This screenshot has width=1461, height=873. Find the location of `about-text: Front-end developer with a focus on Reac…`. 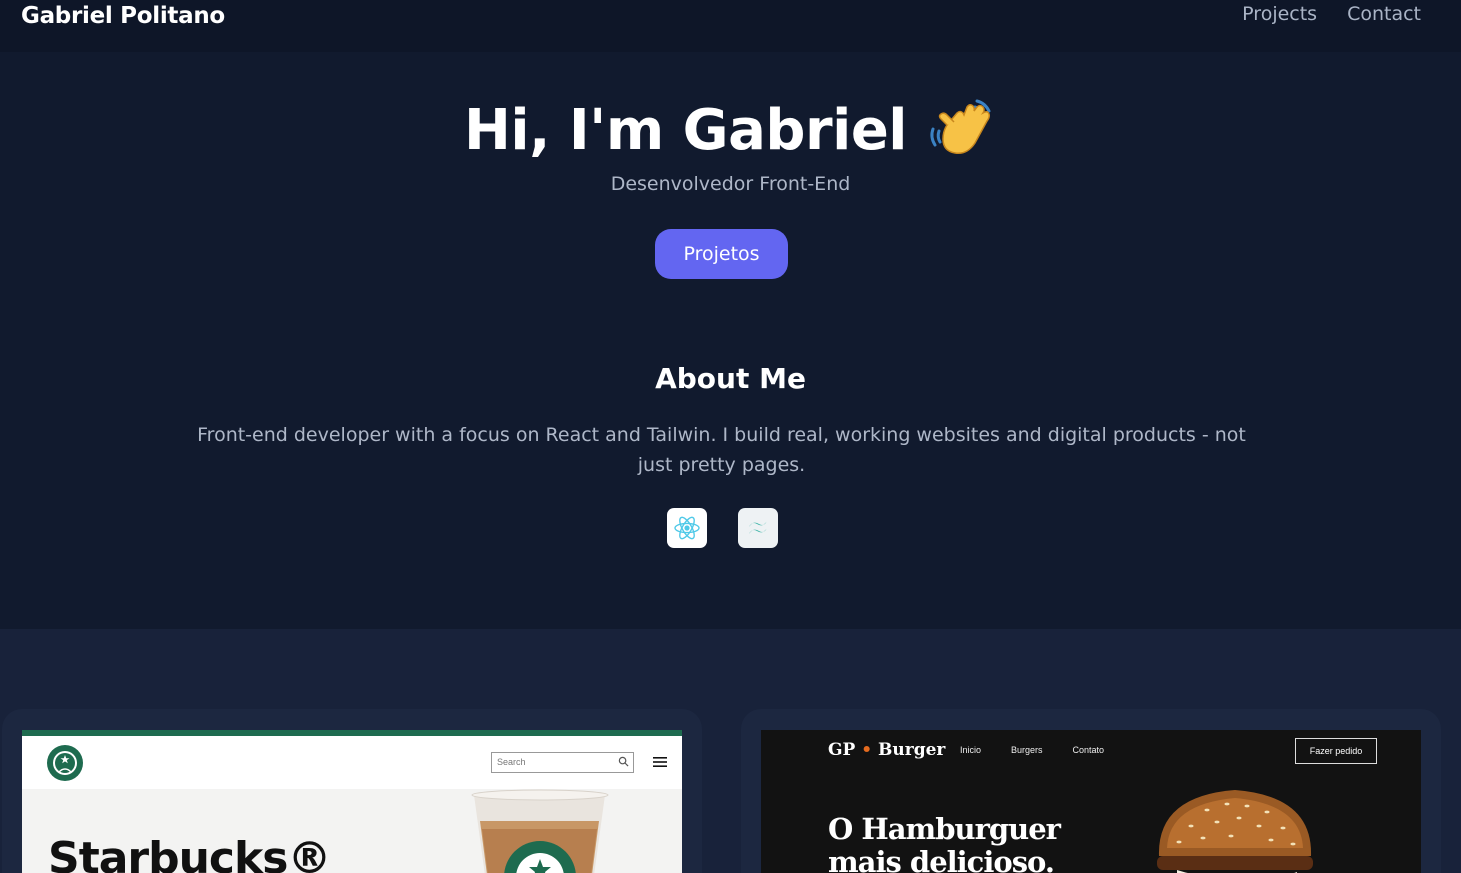

about-text: Front-end developer with a focus on Reac… is located at coordinates (721, 450).